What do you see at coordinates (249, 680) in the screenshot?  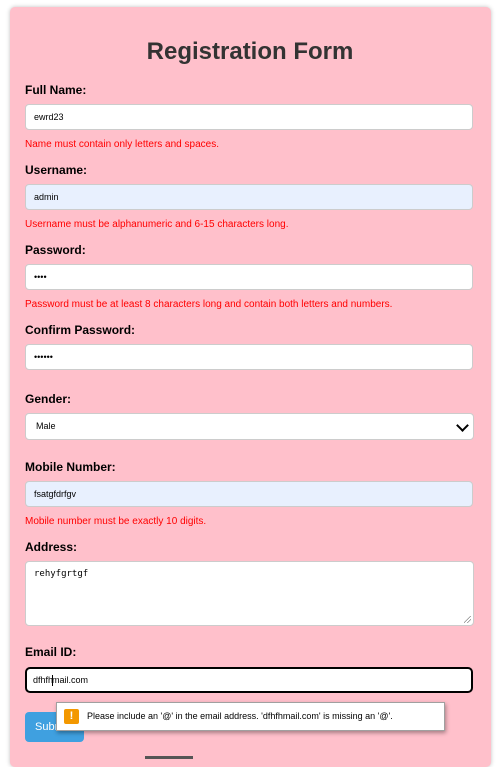 I see `email-input: dfhfhmail.com` at bounding box center [249, 680].